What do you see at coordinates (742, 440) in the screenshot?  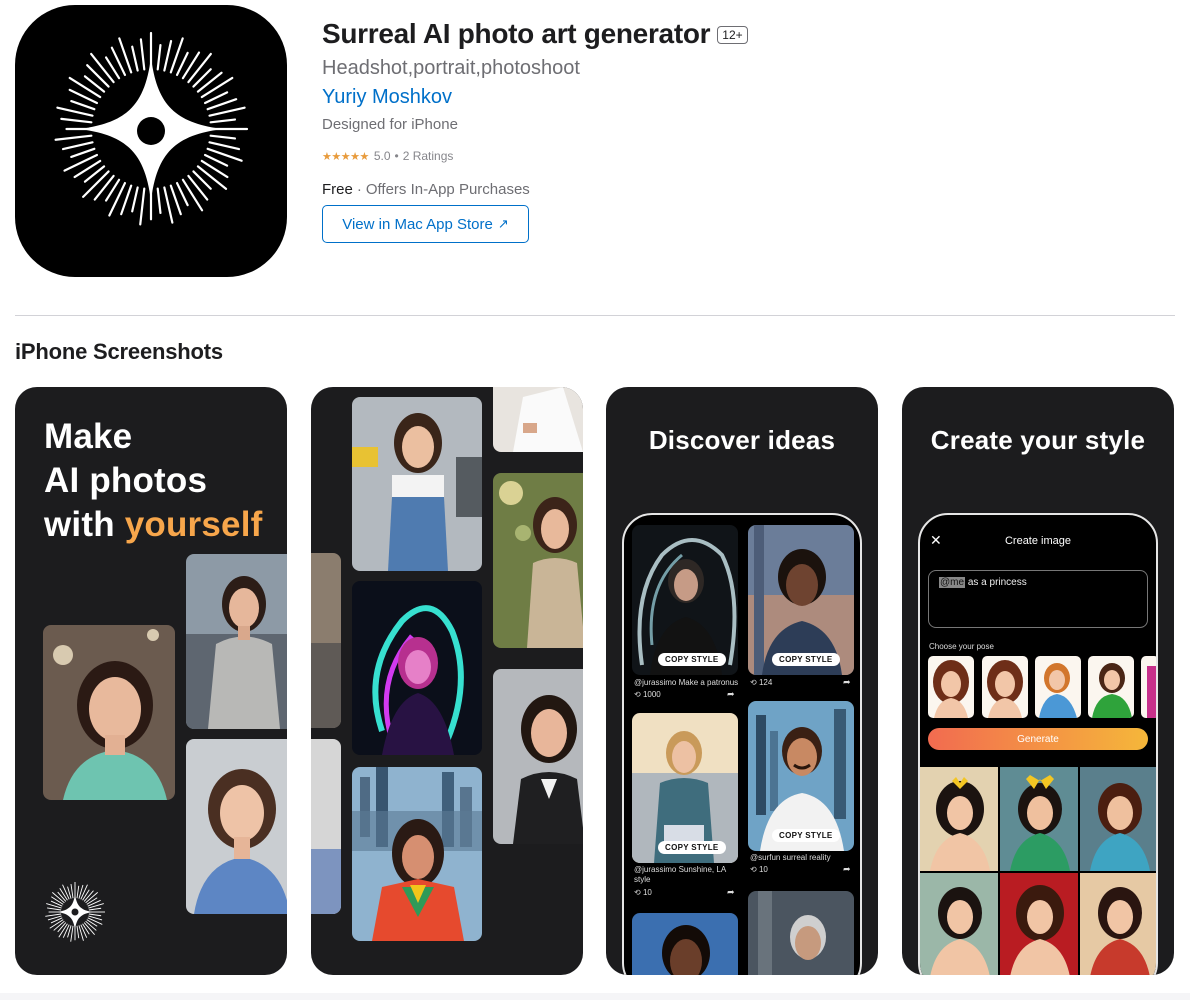 I see `screenshot-heading: Discover ideas` at bounding box center [742, 440].